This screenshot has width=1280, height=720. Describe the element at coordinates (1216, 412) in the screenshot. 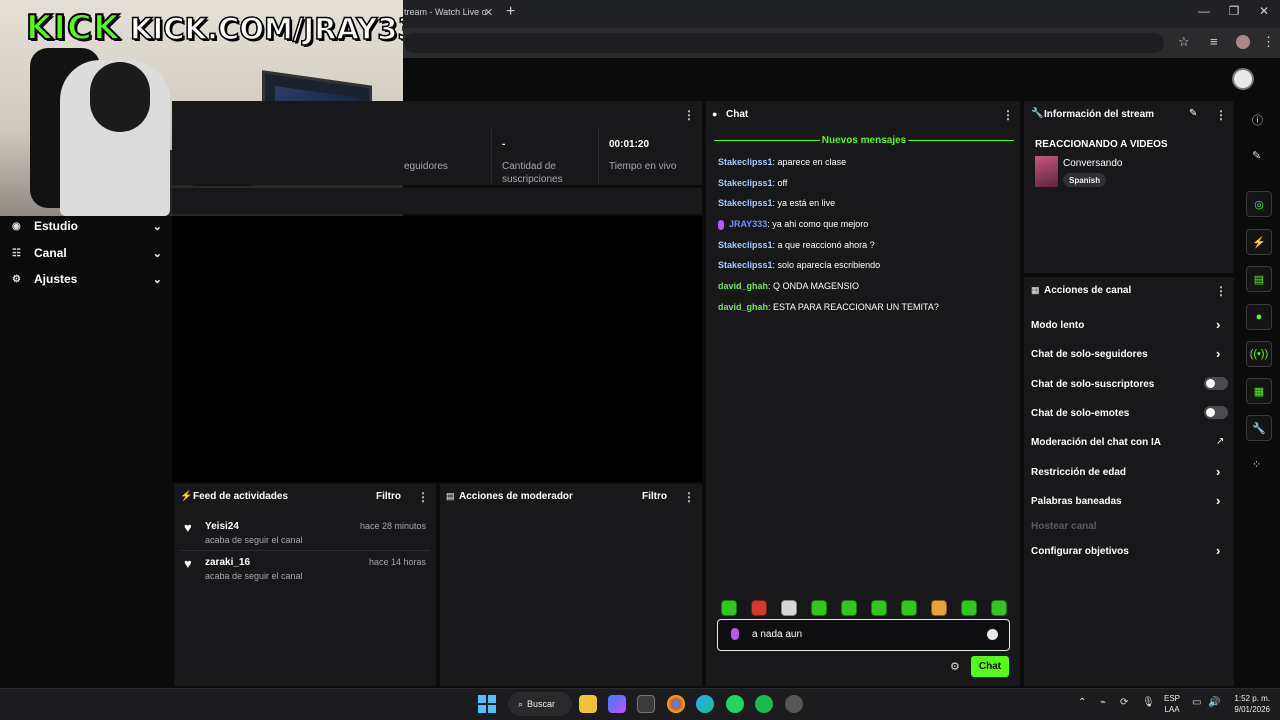

I see `emotes-only-toggle` at that location.